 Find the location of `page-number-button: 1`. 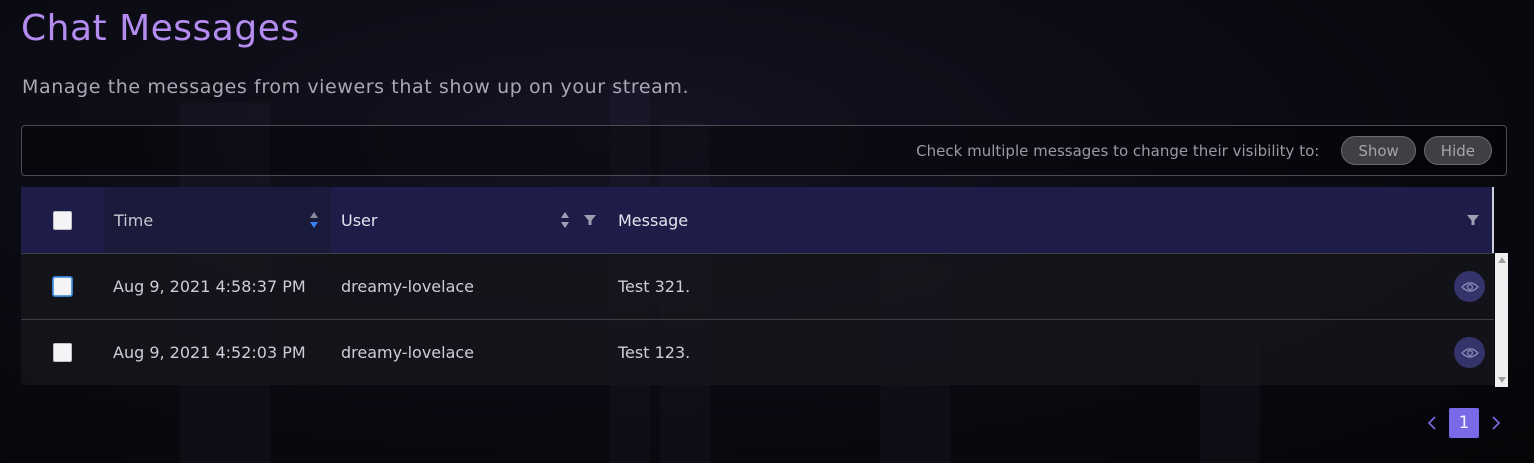

page-number-button: 1 is located at coordinates (1464, 423).